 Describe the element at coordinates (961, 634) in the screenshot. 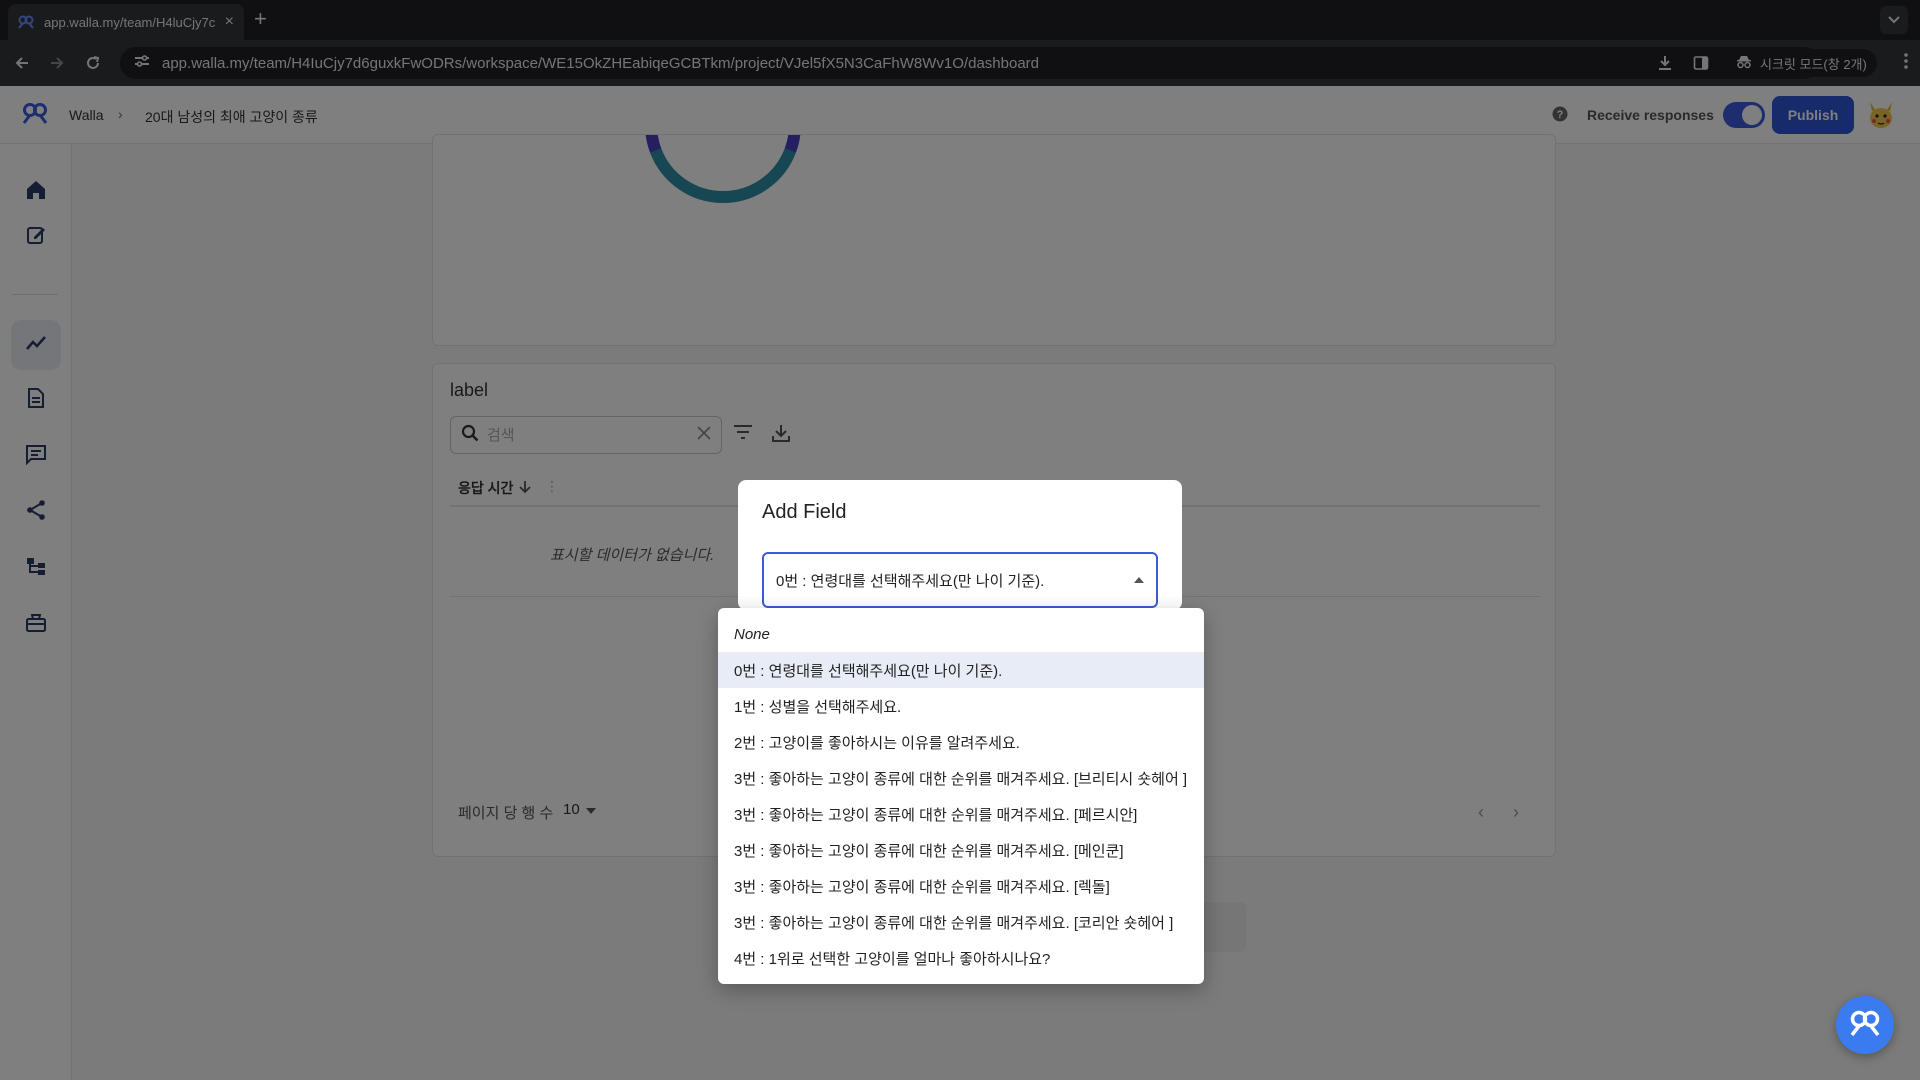

I see `option-none: None` at that location.